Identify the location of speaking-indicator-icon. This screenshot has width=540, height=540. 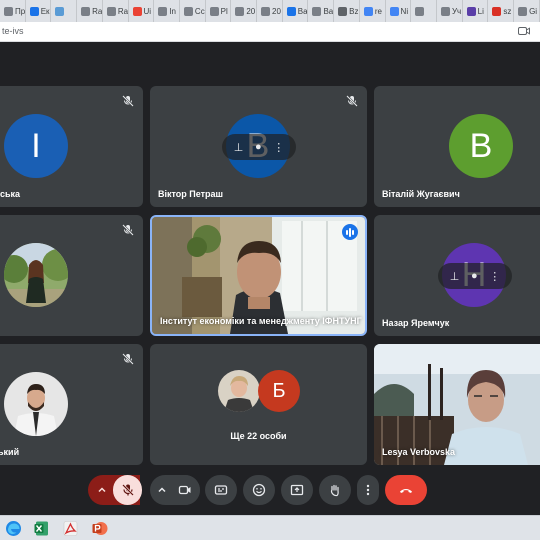
(350, 232).